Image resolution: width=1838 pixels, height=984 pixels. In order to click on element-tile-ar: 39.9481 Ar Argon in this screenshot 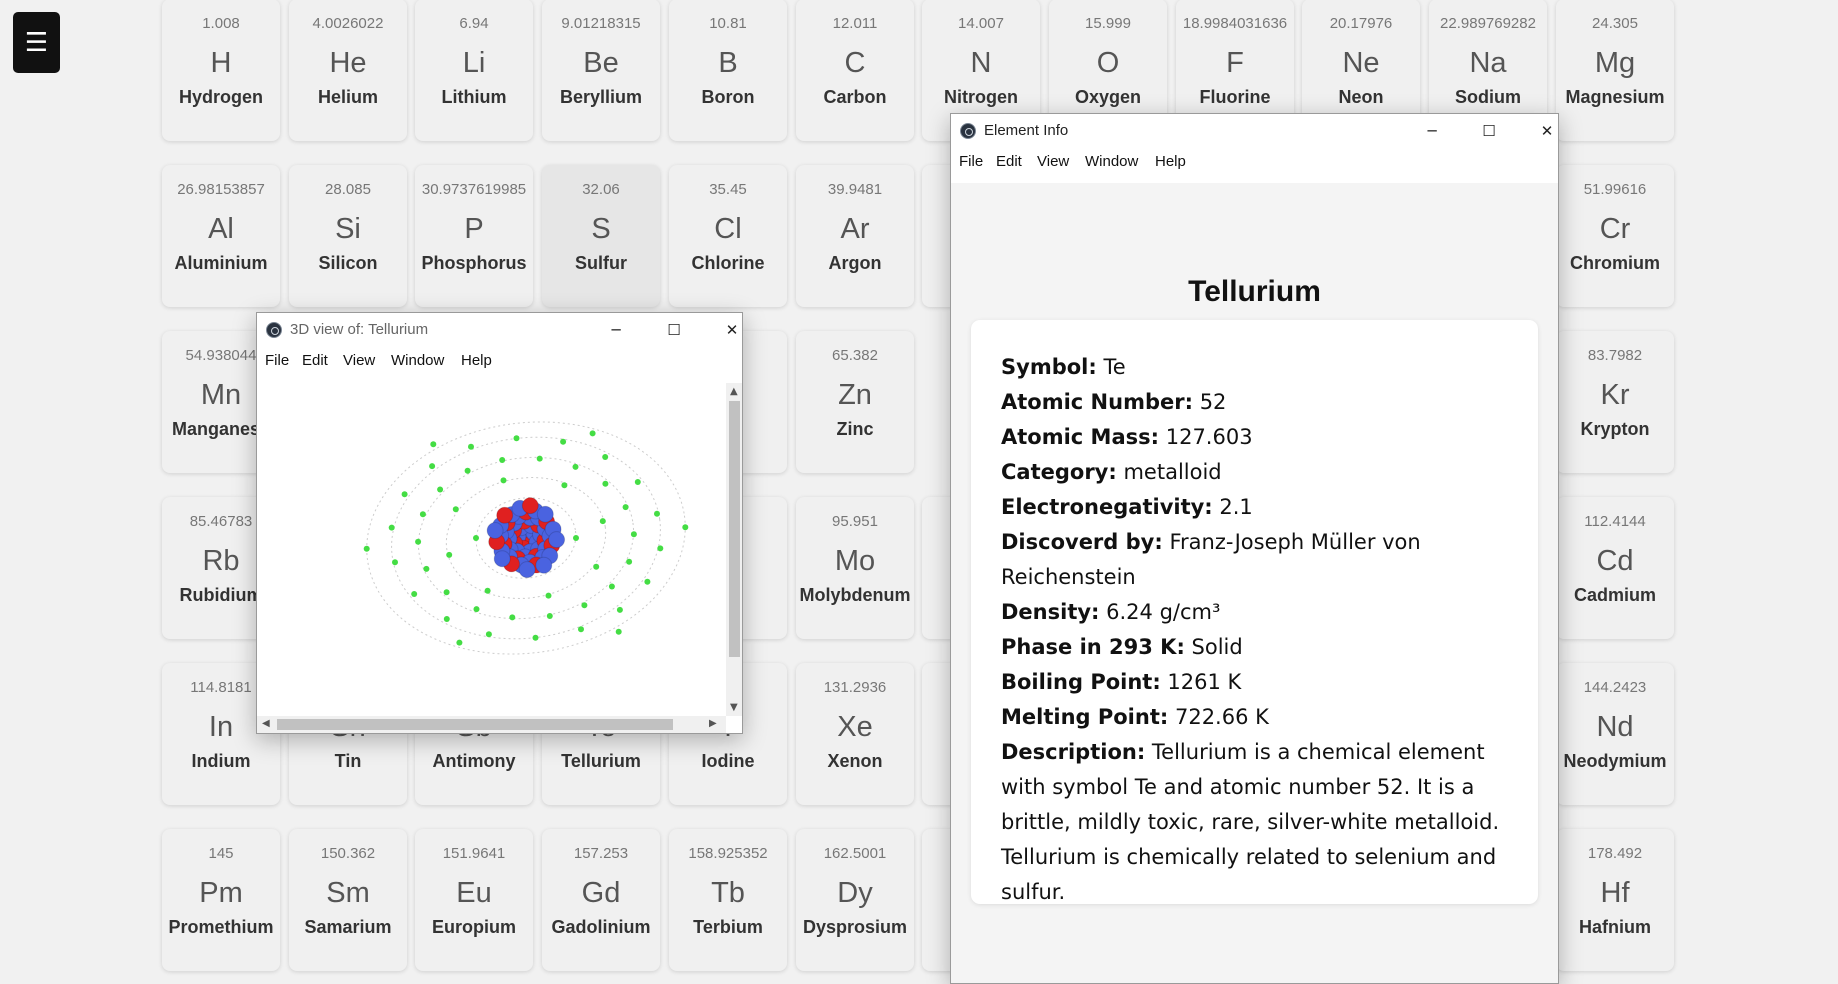, I will do `click(855, 236)`.